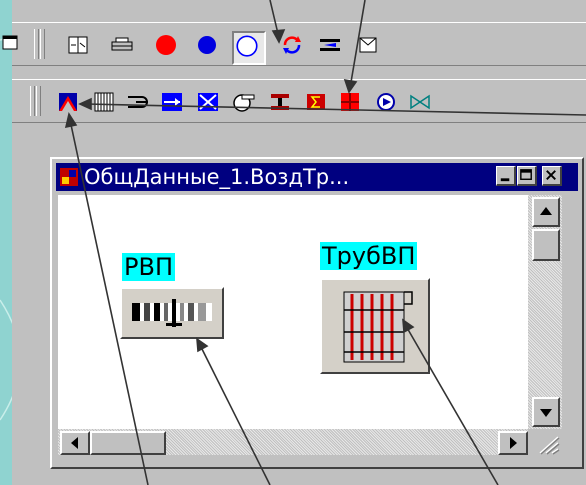 This screenshot has width=586, height=485. I want to click on air-heater-icon, so click(280, 102).